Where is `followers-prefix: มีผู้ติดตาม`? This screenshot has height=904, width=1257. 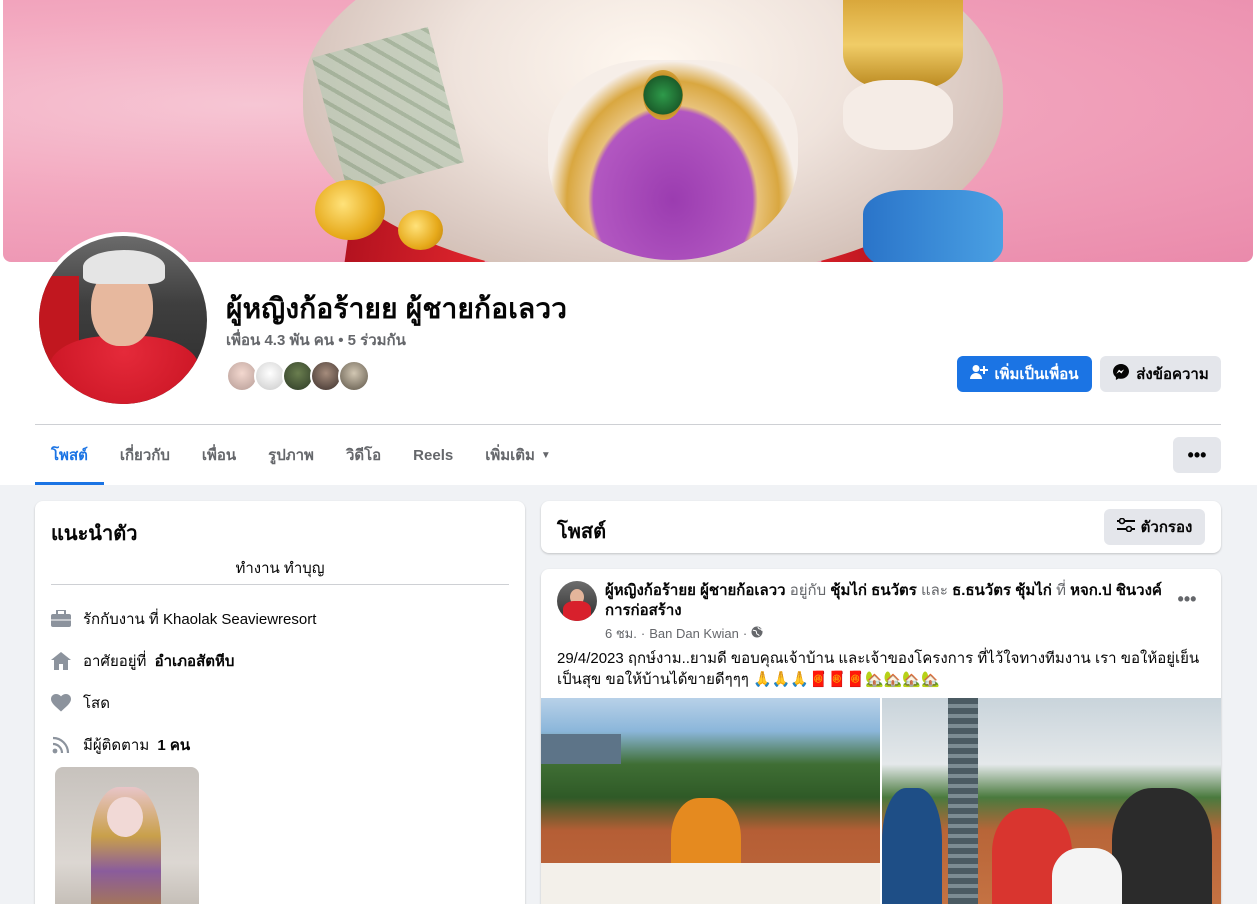 followers-prefix: มีผู้ติดตาม is located at coordinates (116, 745).